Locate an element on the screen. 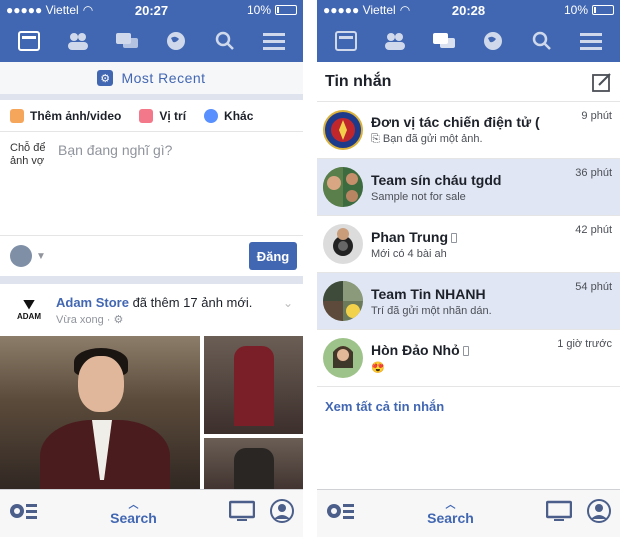 The image size is (620, 537). see-all-messages-link: Xem tất cả tin nhắn is located at coordinates (468, 406).